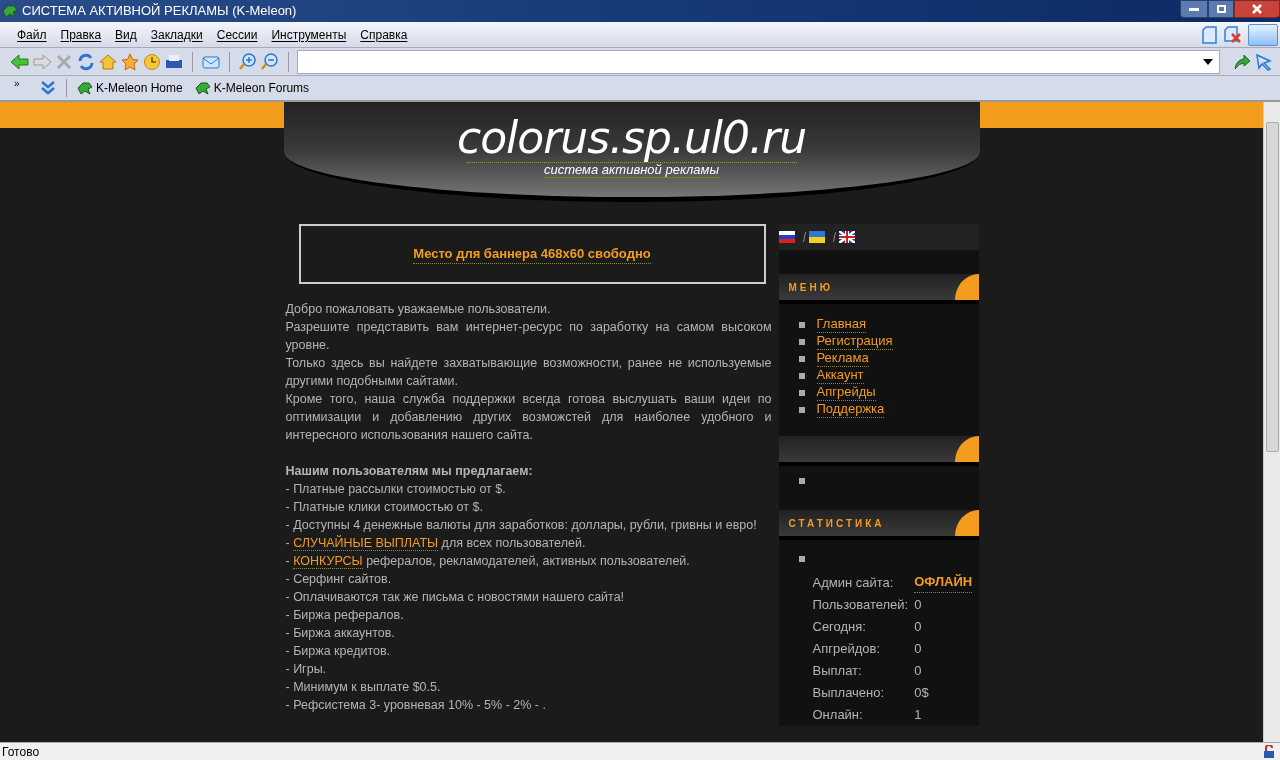 The width and height of the screenshot is (1280, 760). What do you see at coordinates (1242, 61) in the screenshot?
I see `go-arrow-icon` at bounding box center [1242, 61].